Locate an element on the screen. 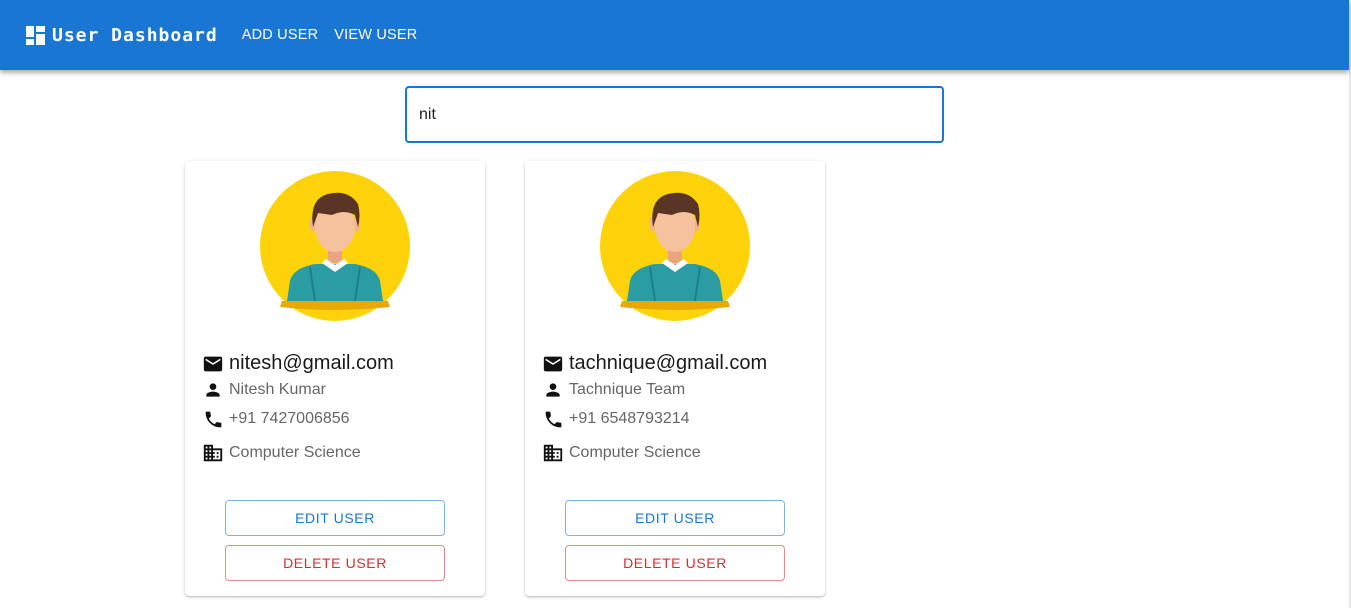 The height and width of the screenshot is (608, 1351). user-phone: +91 6548793214 is located at coordinates (629, 418).